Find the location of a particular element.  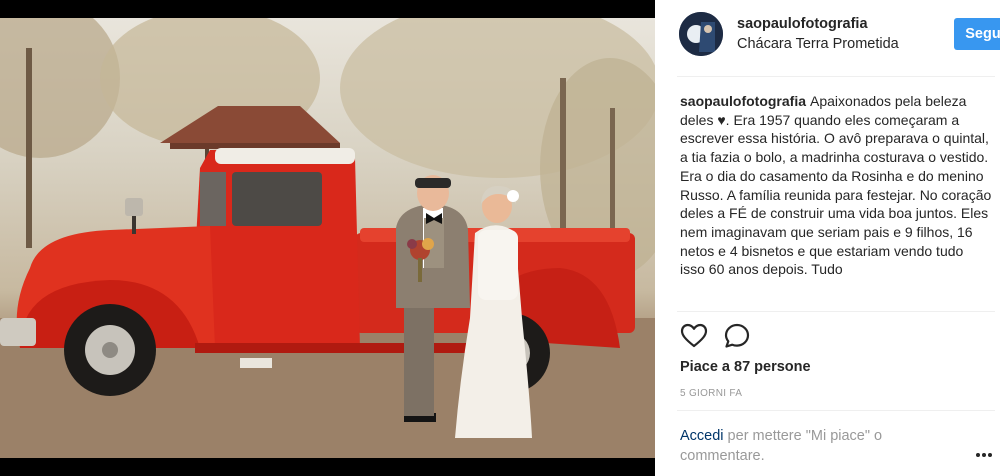

comment-icon is located at coordinates (737, 336).